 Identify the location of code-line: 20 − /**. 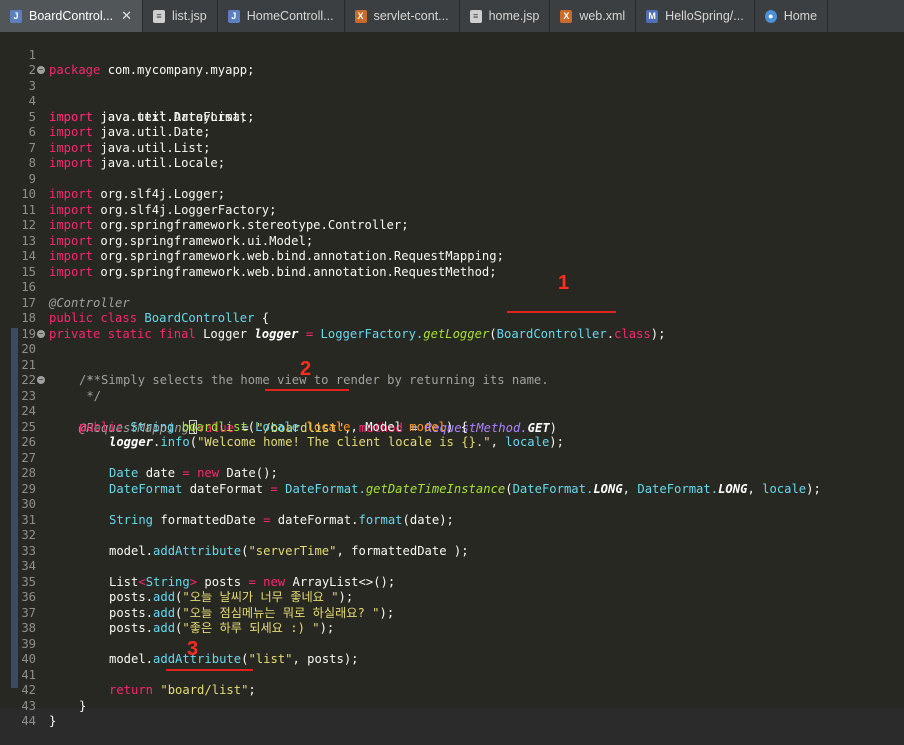
(452, 357).